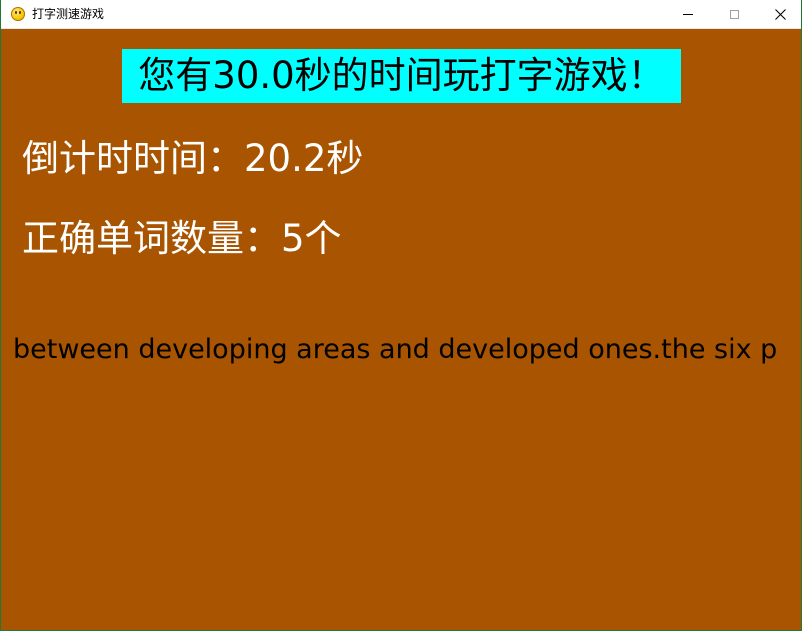  I want to click on window-title: 打字测速游戏, so click(68, 14).